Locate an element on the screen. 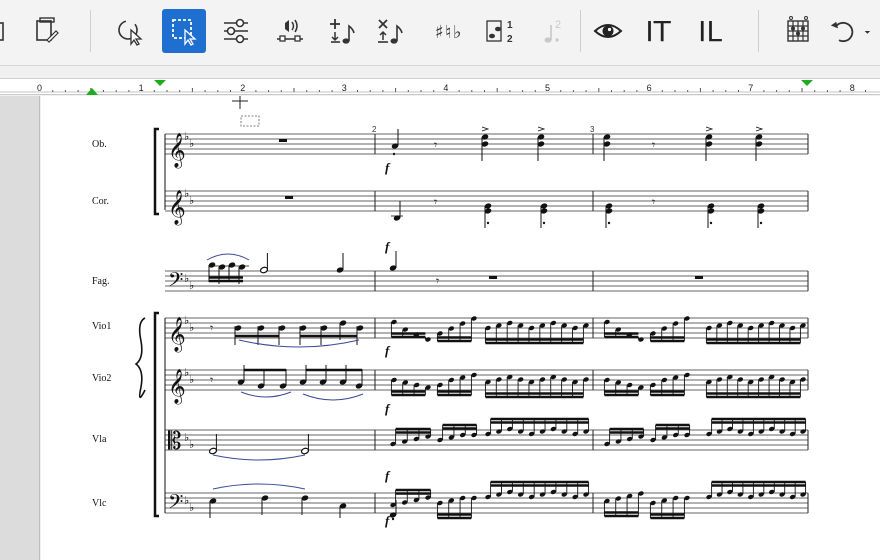 This screenshot has width=880, height=560. lasso-select-icon is located at coordinates (184, 31).